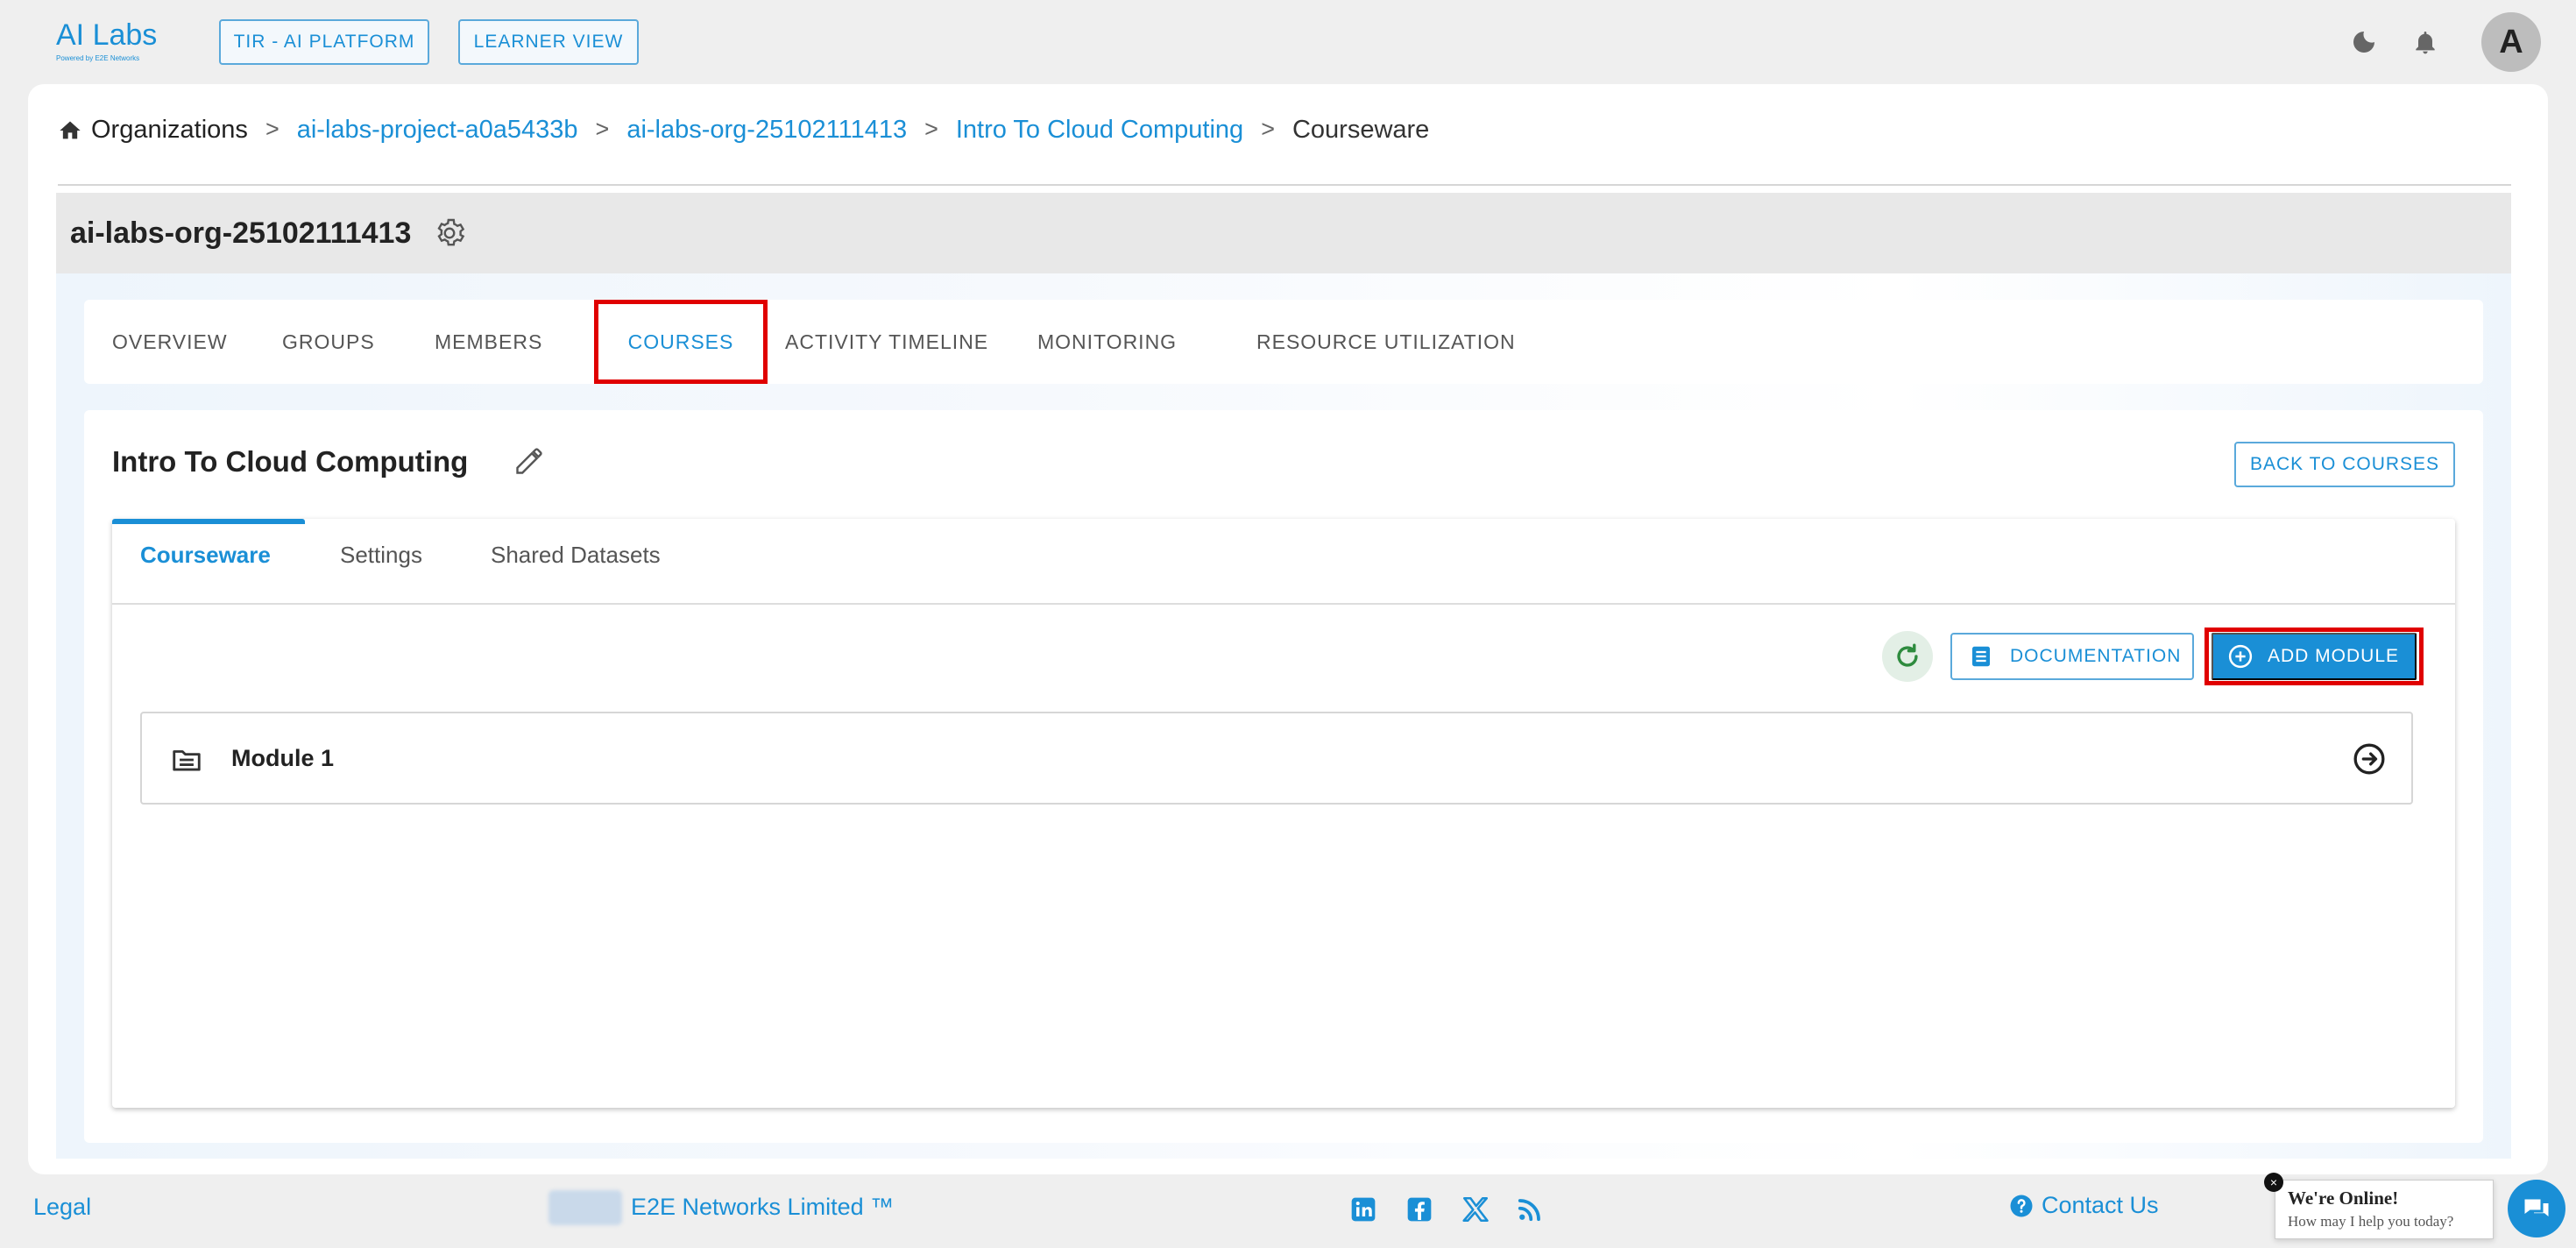  What do you see at coordinates (1981, 656) in the screenshot?
I see `document-icon` at bounding box center [1981, 656].